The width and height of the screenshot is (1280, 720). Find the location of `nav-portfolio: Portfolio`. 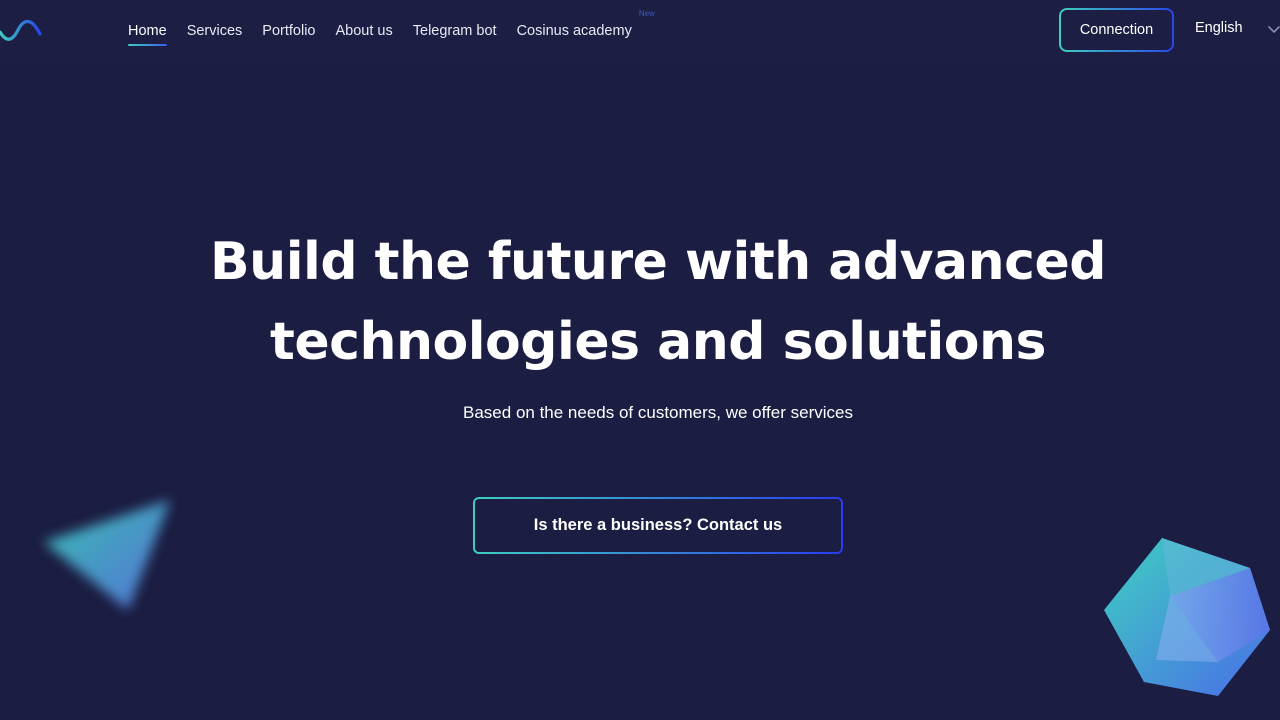

nav-portfolio: Portfolio is located at coordinates (288, 31).